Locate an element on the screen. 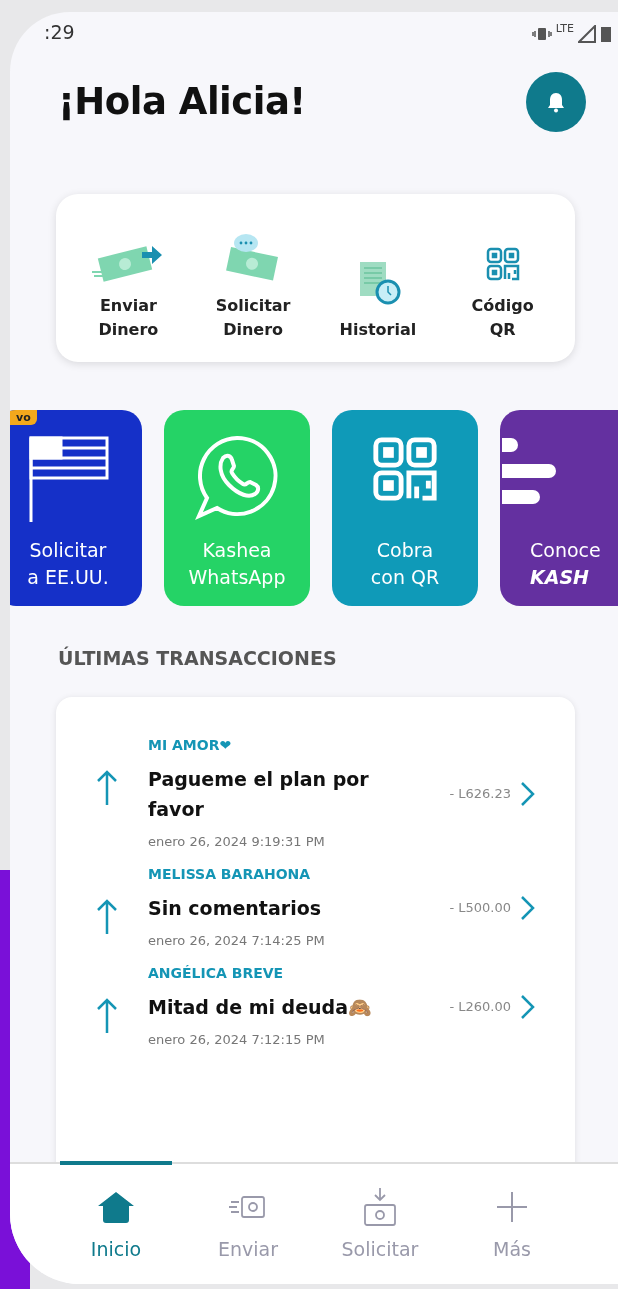  transaction-amount: - L260.00 is located at coordinates (480, 1007).